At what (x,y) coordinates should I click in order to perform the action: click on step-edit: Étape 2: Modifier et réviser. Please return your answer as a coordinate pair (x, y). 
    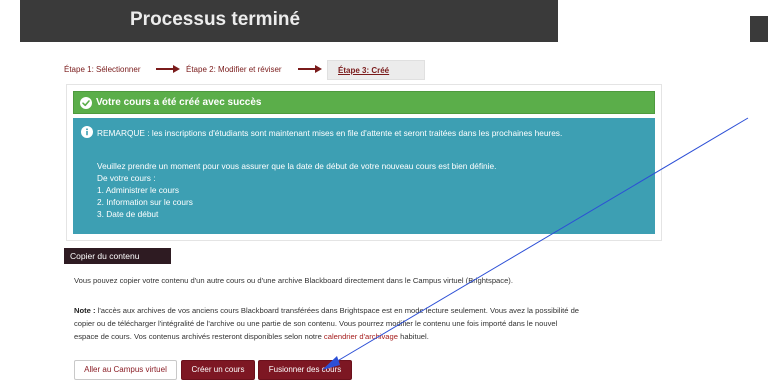
    Looking at the image, I should click on (234, 69).